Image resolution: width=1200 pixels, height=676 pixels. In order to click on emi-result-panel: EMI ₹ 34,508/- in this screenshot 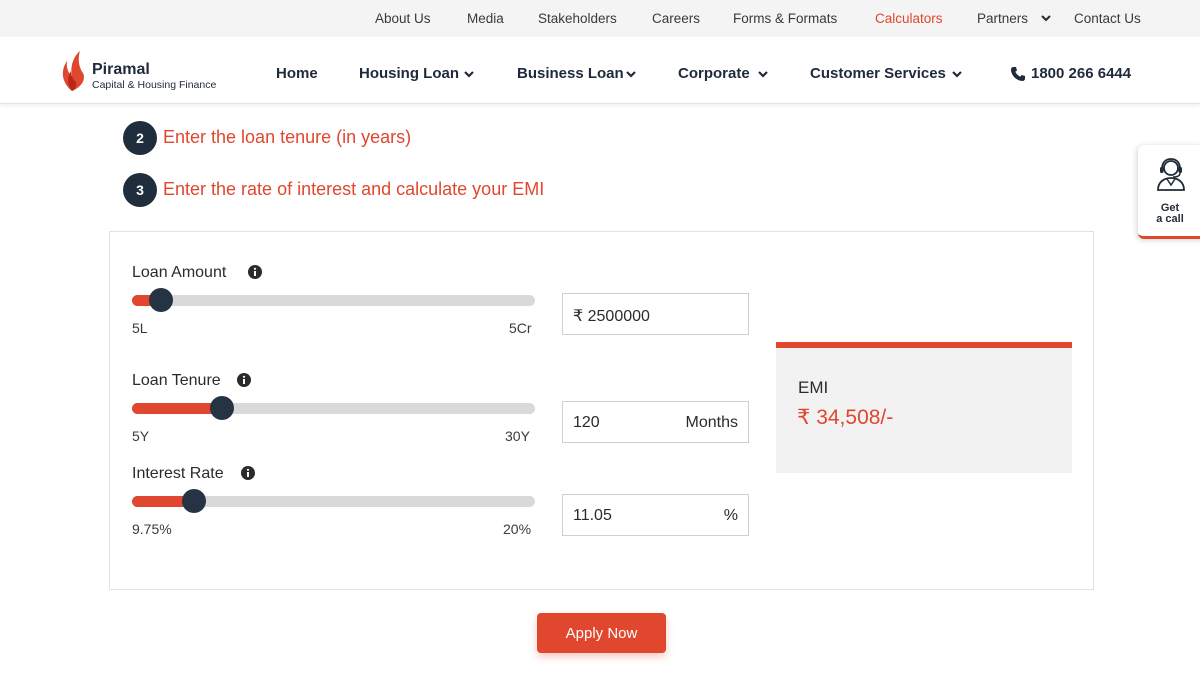, I will do `click(924, 407)`.